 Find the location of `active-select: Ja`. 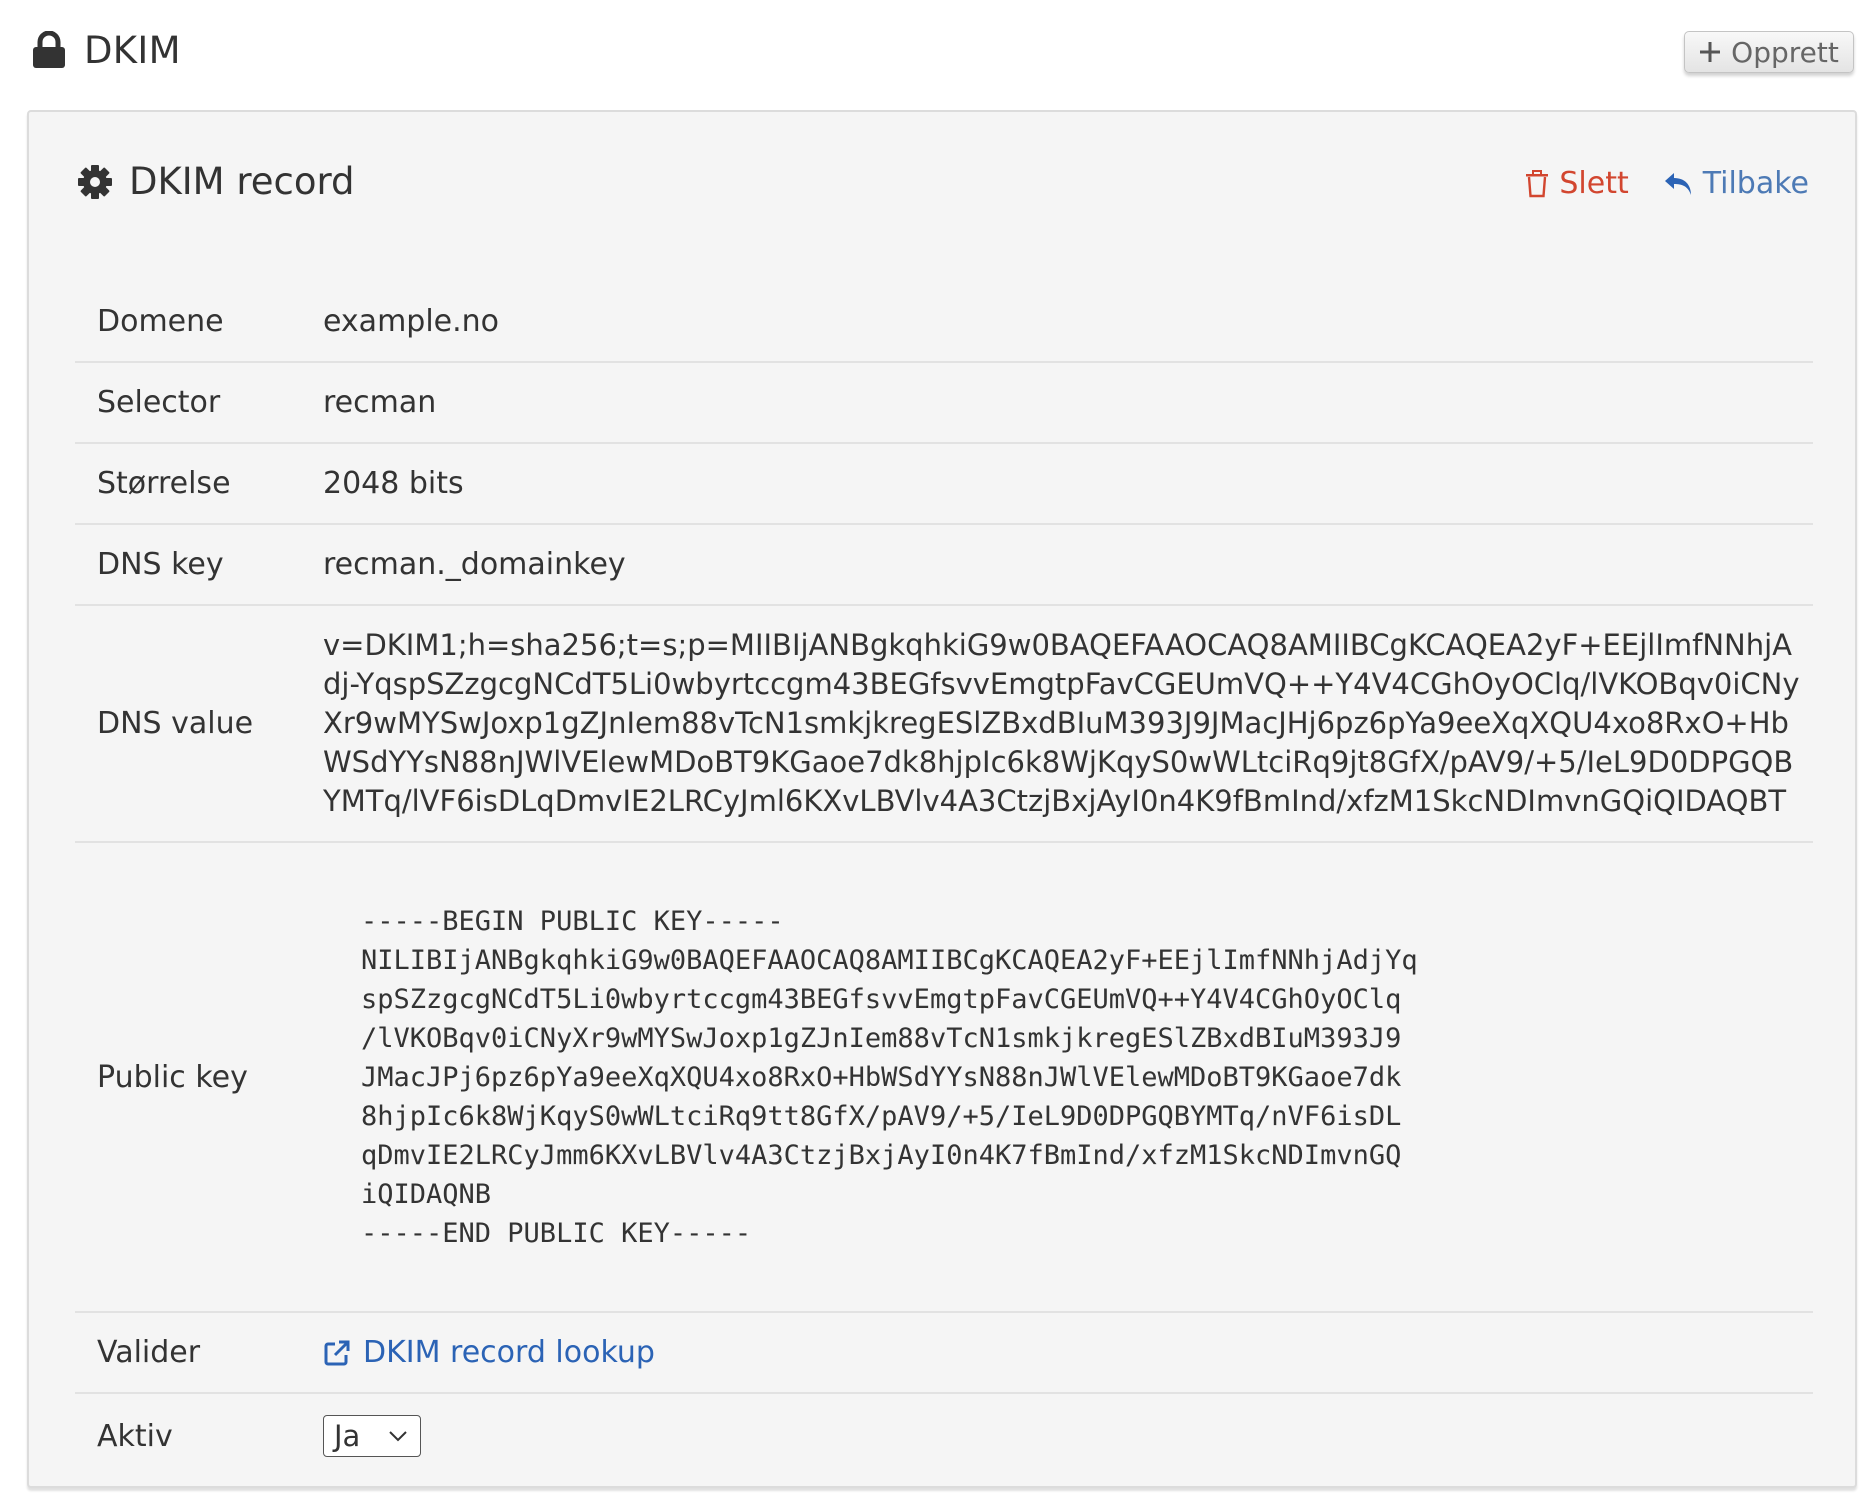

active-select: Ja is located at coordinates (372, 1436).